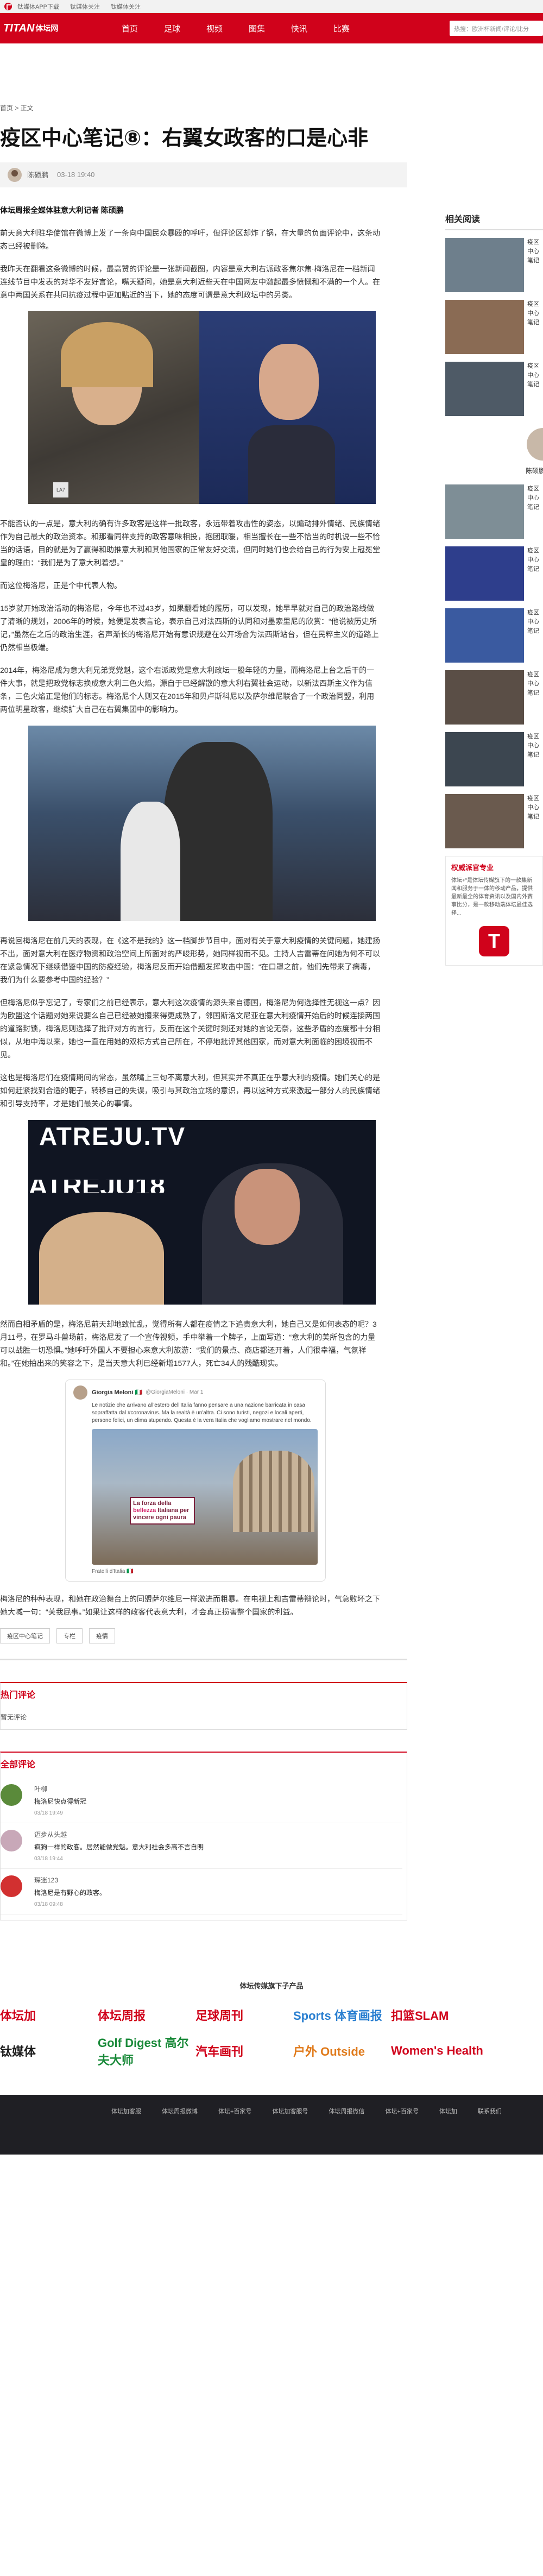  What do you see at coordinates (494, 941) in the screenshot?
I see `app-logo-icon` at bounding box center [494, 941].